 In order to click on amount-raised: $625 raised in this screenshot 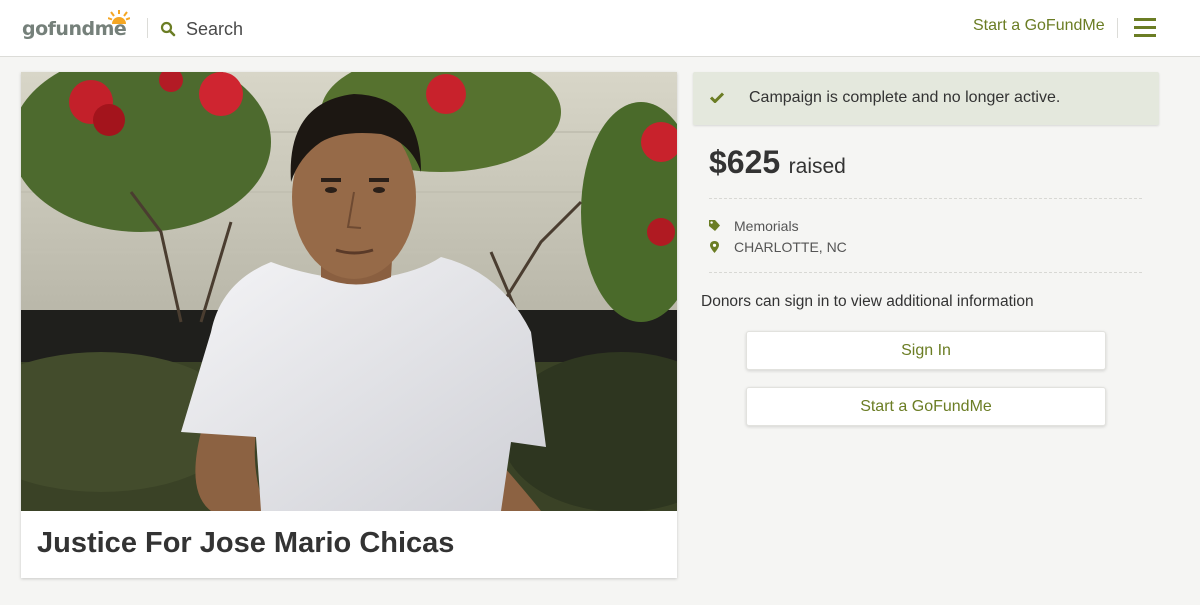, I will do `click(777, 162)`.